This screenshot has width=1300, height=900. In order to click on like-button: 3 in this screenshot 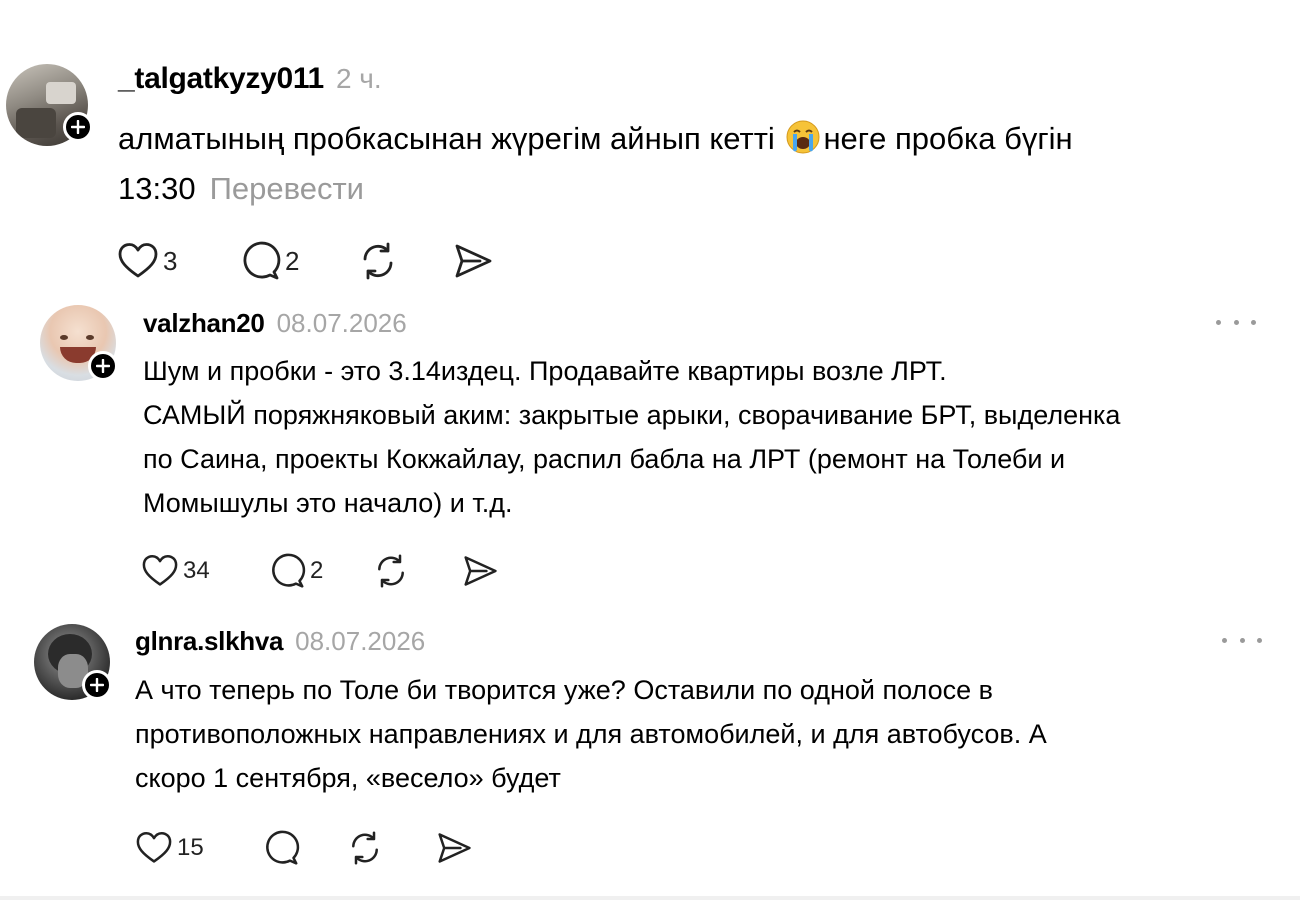, I will do `click(177, 261)`.